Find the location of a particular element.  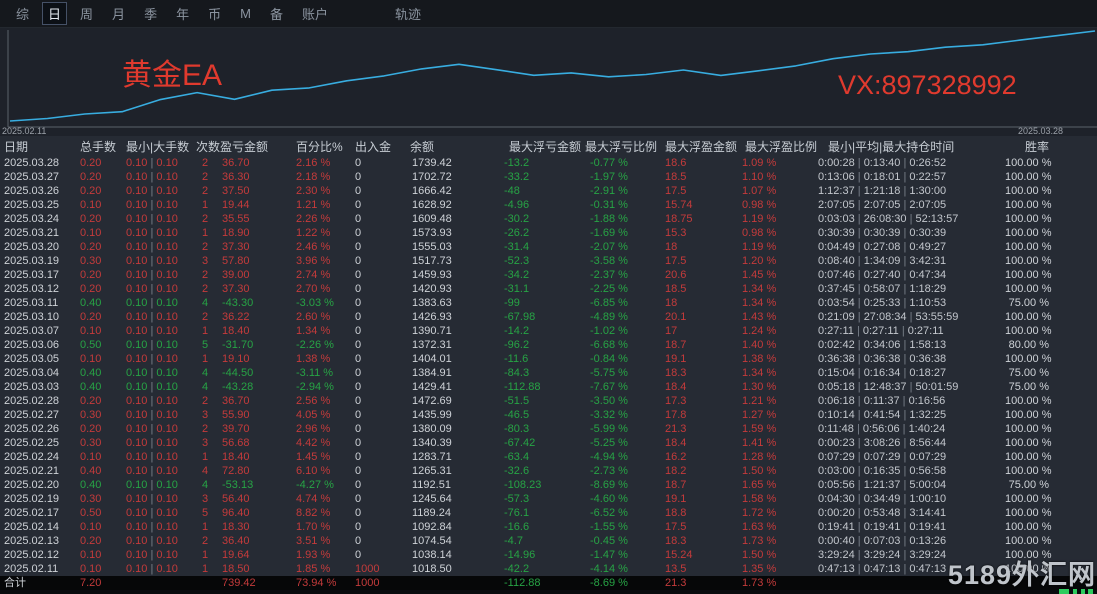

total-lots: 7.20 is located at coordinates (91, 583).